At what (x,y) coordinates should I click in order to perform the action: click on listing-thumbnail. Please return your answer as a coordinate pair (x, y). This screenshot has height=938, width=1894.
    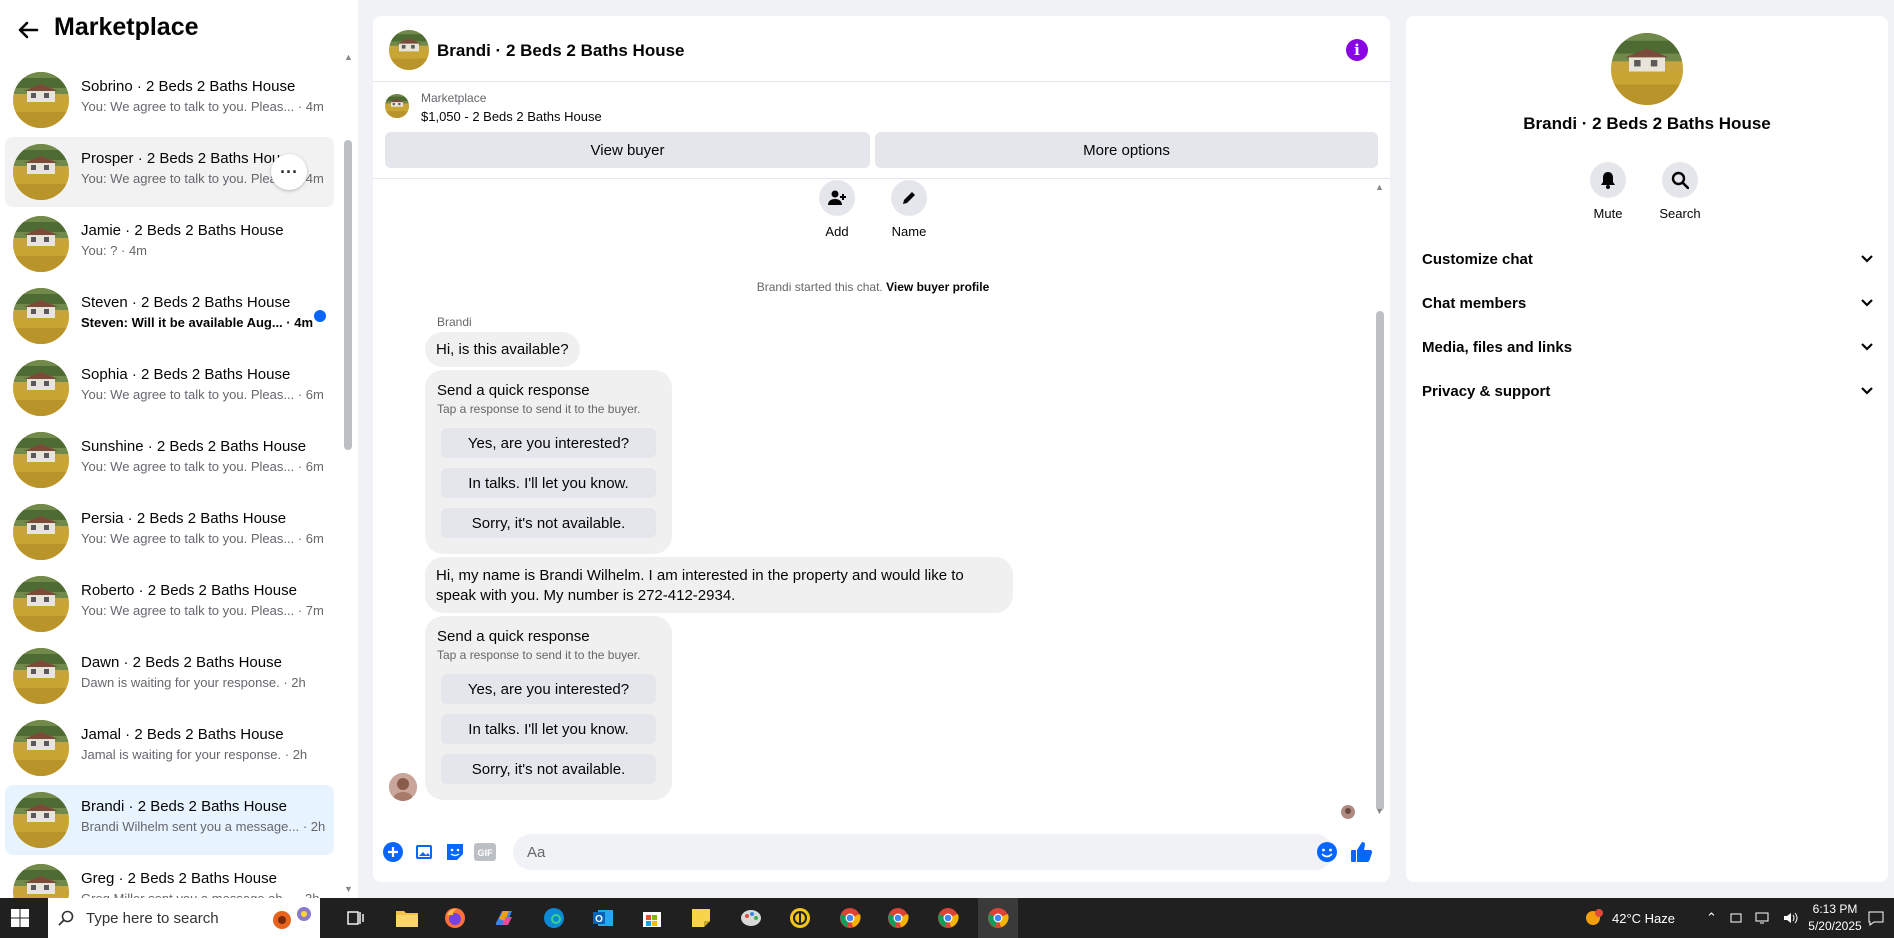
    Looking at the image, I should click on (397, 106).